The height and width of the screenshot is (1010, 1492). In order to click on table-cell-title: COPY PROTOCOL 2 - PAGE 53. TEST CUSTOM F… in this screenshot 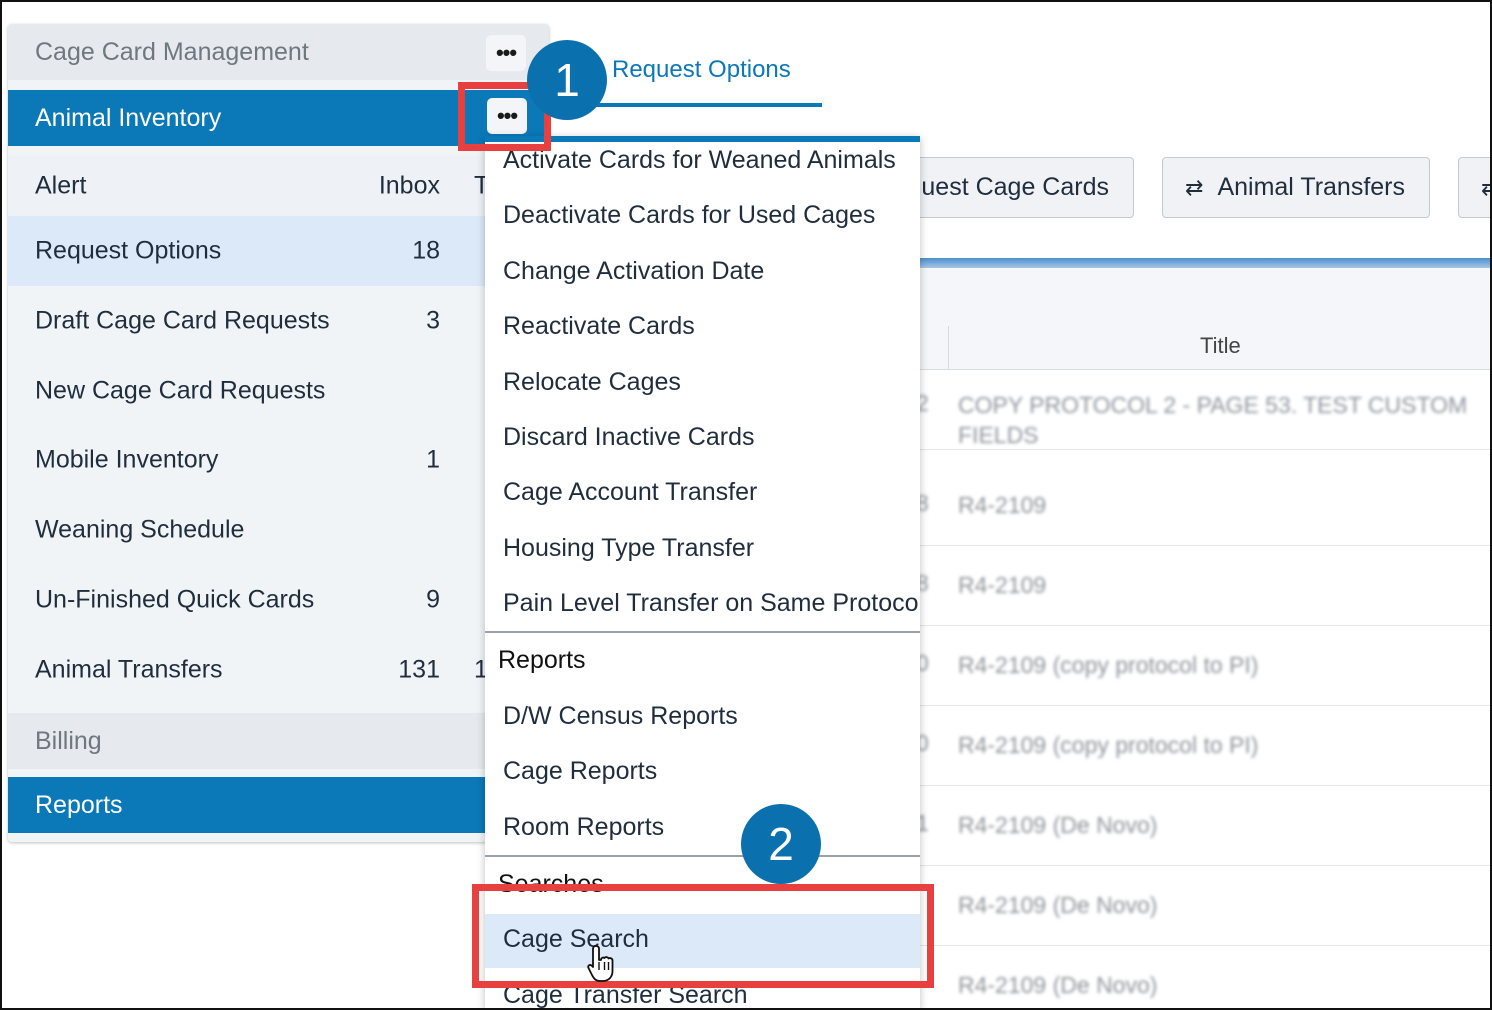, I will do `click(1213, 420)`.